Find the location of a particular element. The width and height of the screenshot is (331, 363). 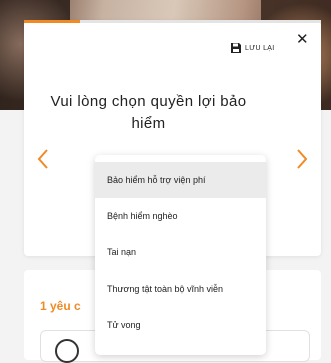

radio-icon is located at coordinates (67, 351).